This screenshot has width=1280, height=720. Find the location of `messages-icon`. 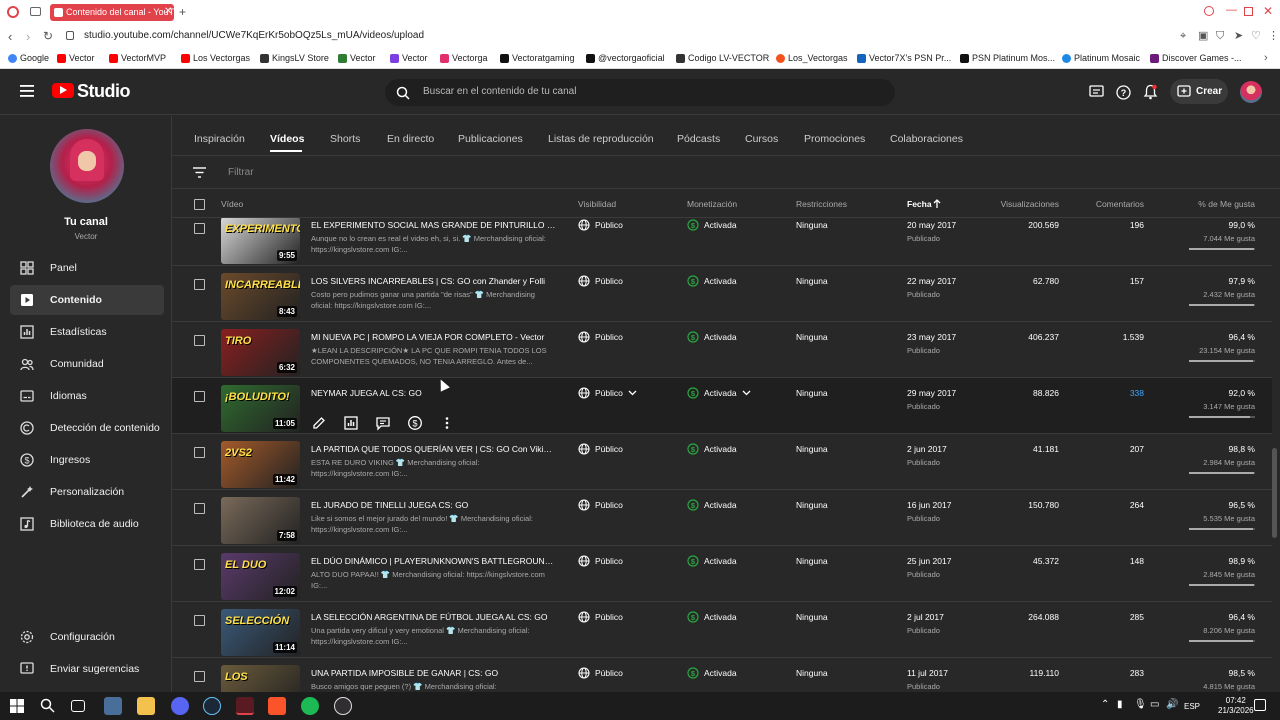

messages-icon is located at coordinates (1096, 92).